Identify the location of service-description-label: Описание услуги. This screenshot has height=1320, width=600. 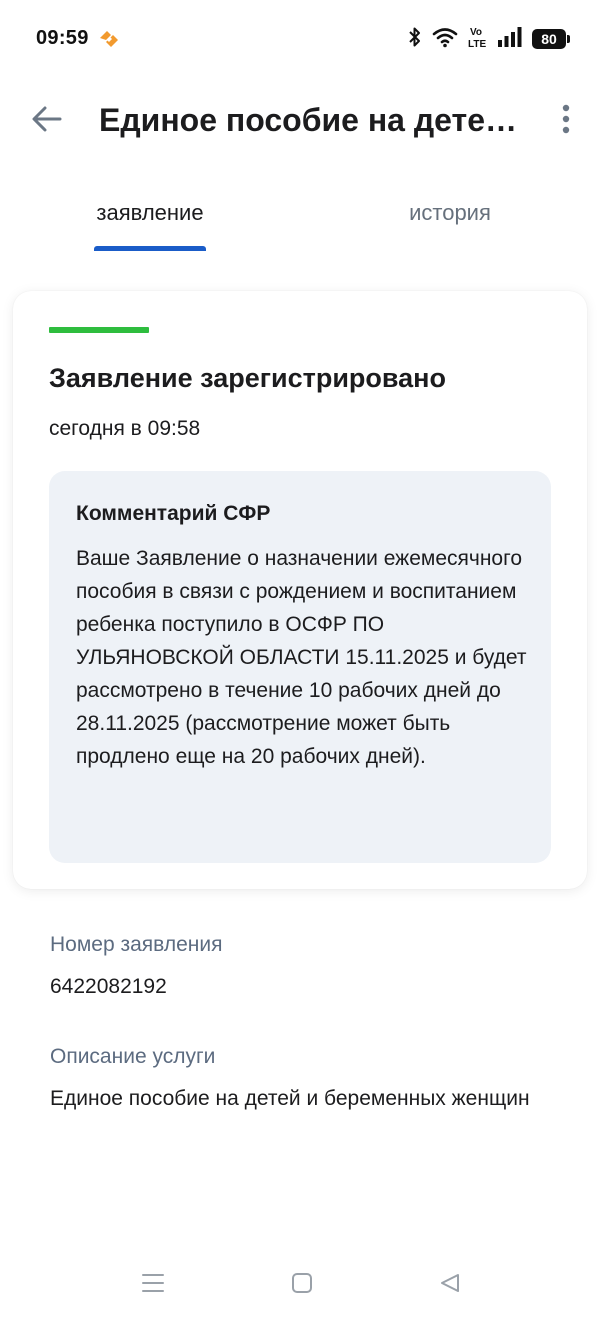
(133, 1056).